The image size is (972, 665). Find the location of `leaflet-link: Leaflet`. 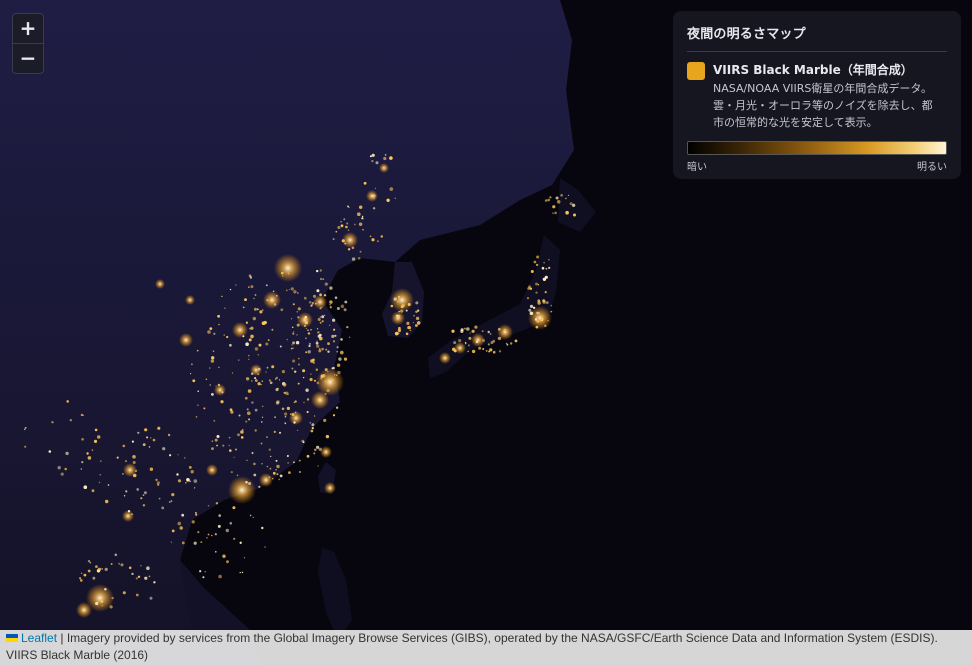

leaflet-link: Leaflet is located at coordinates (39, 638).